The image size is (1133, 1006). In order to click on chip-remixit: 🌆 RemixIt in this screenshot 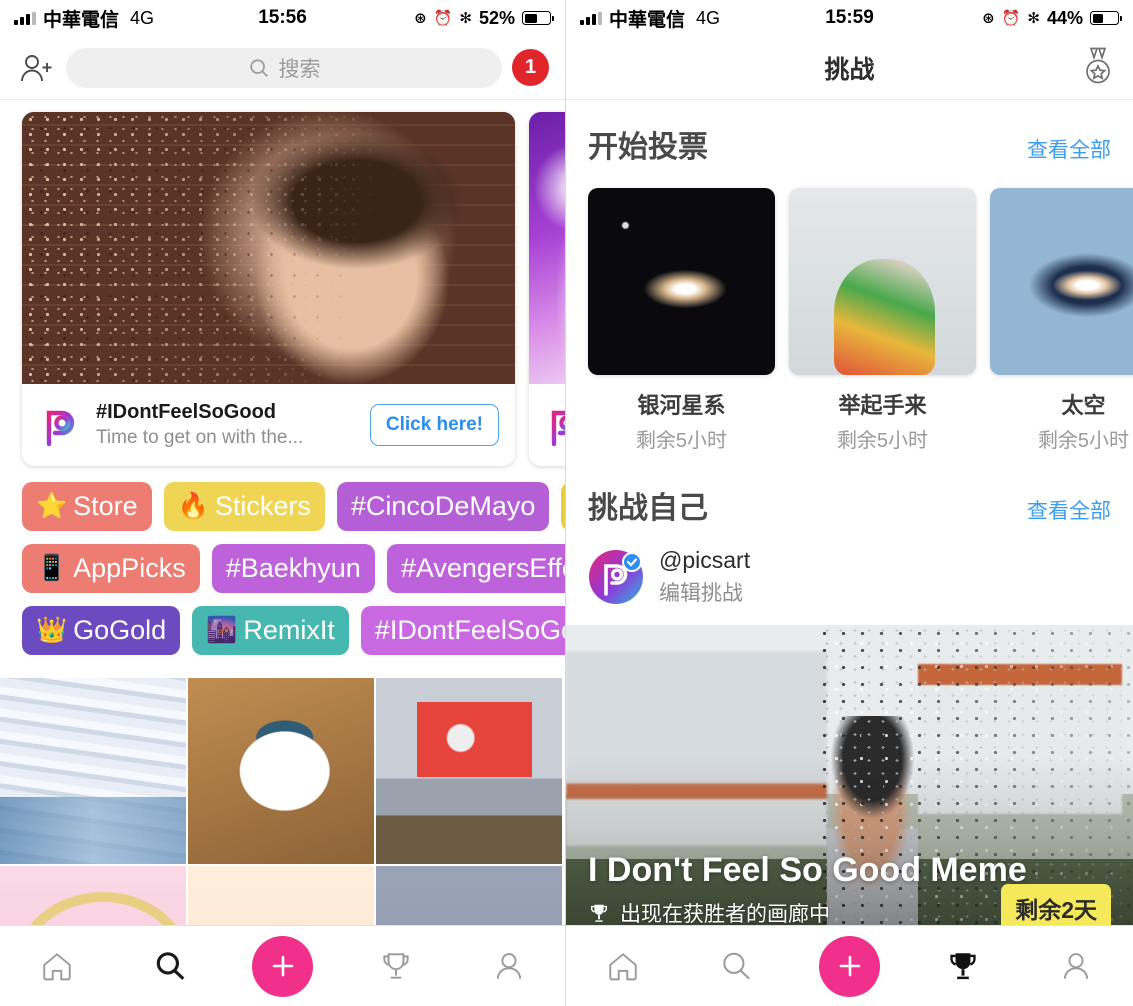, I will do `click(270, 630)`.